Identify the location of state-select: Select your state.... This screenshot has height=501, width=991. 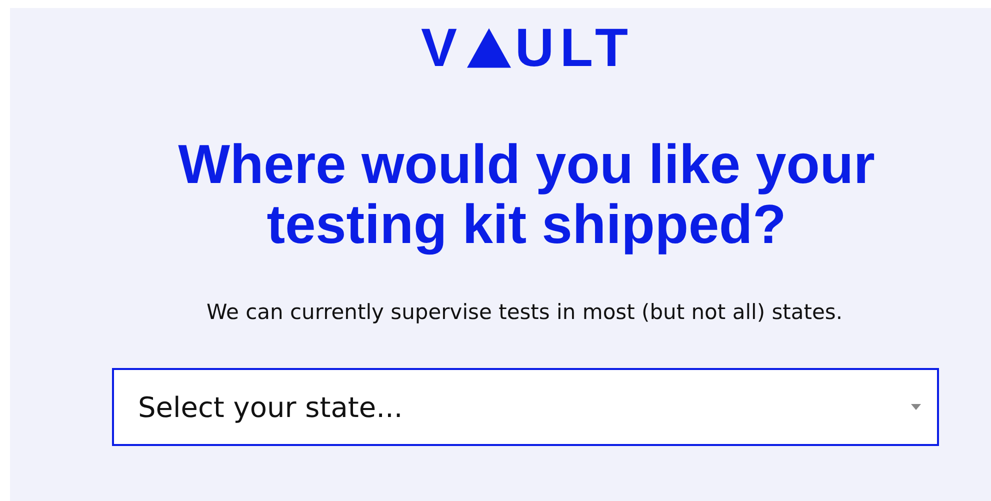
(525, 407).